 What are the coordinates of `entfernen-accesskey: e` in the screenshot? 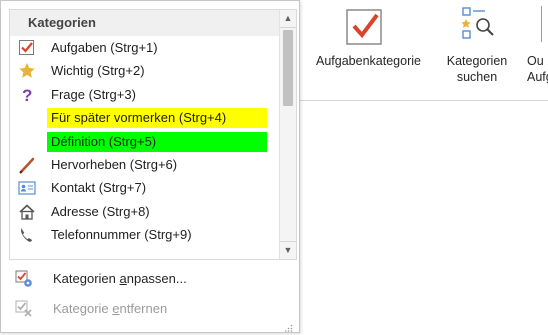 It's located at (116, 308).